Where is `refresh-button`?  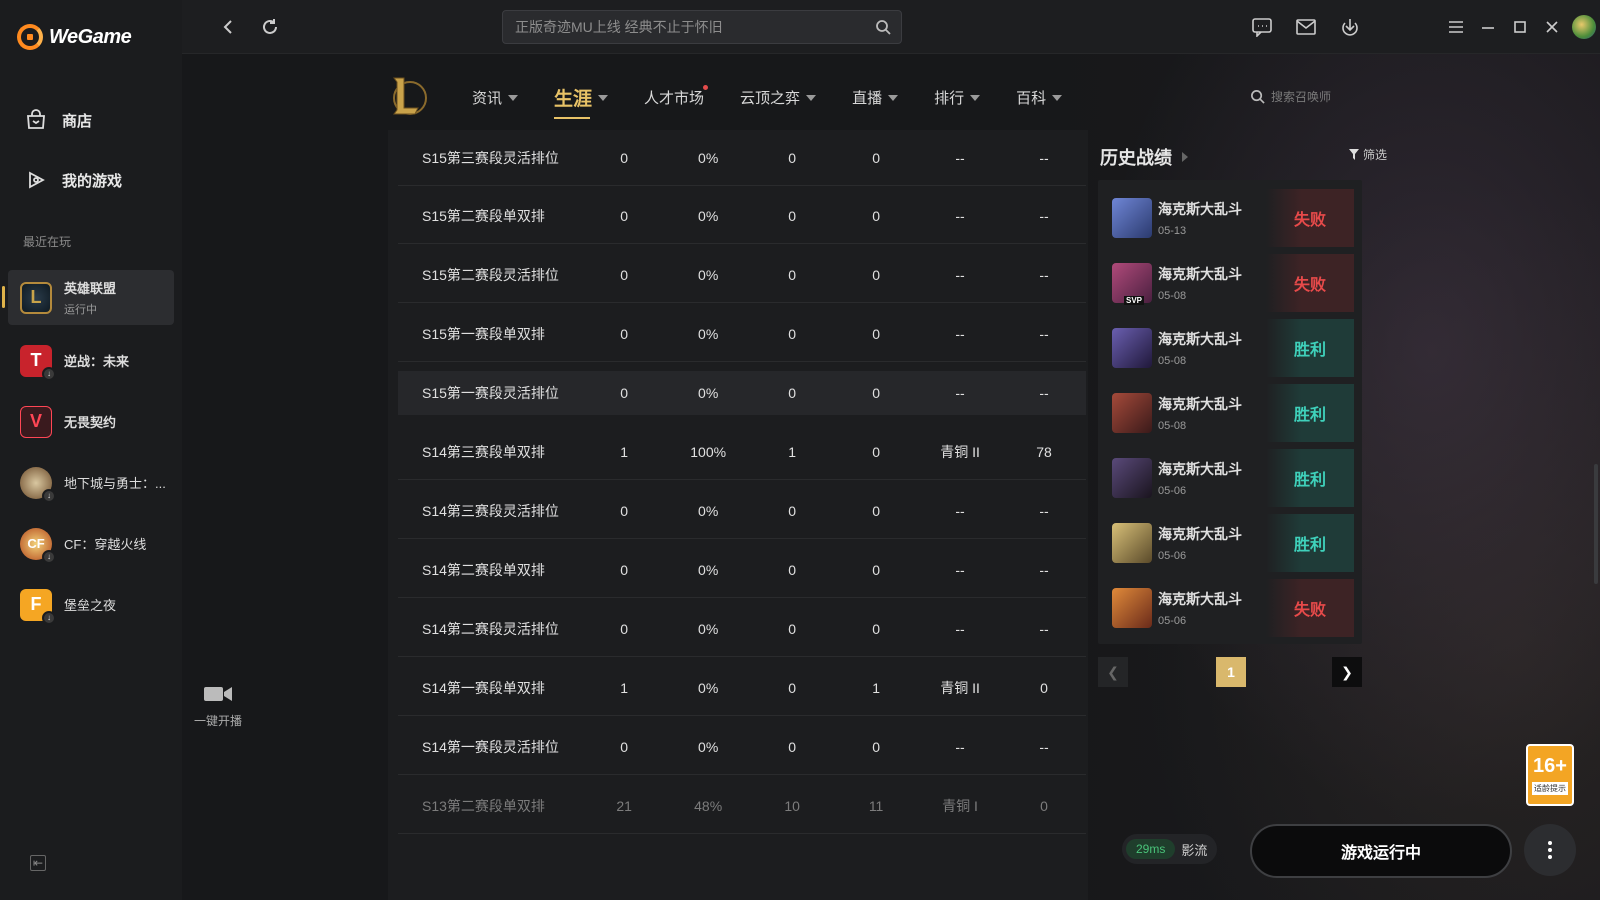 refresh-button is located at coordinates (270, 27).